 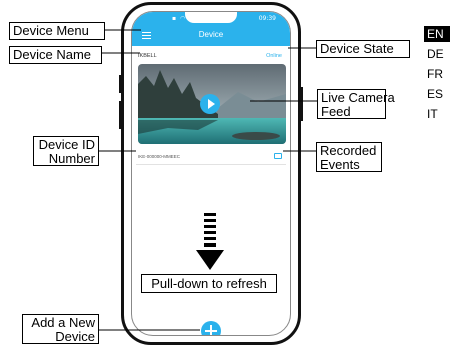 What do you see at coordinates (348, 150) in the screenshot?
I see `recorded-events-callout-line1: Recorded` at bounding box center [348, 150].